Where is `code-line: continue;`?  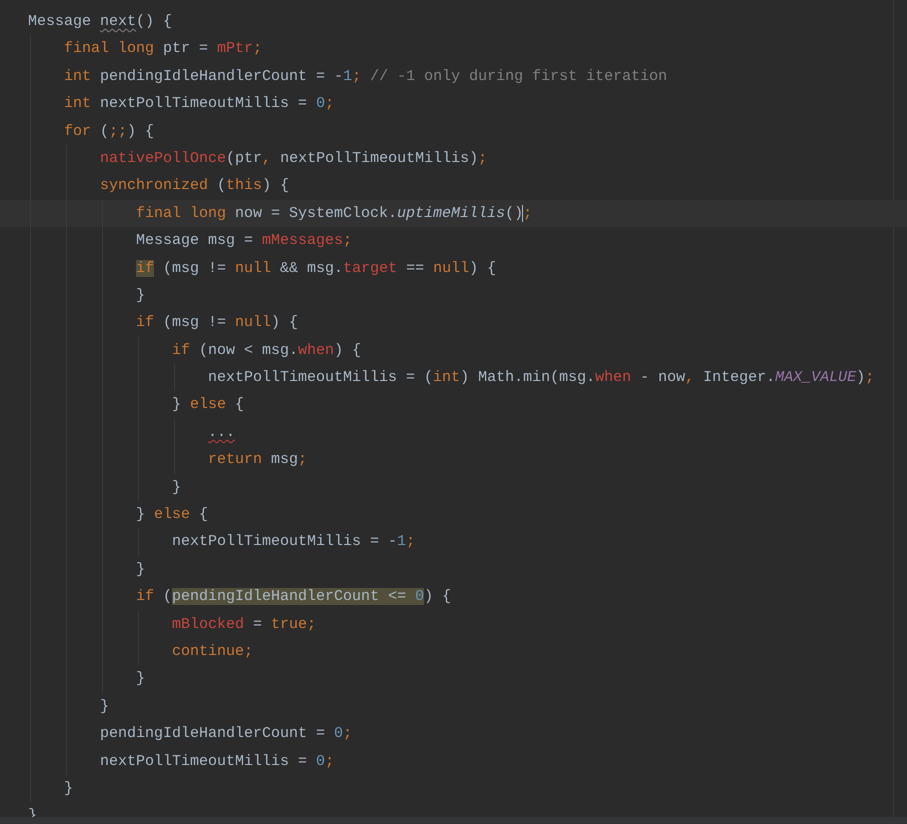
code-line: continue; is located at coordinates (213, 652).